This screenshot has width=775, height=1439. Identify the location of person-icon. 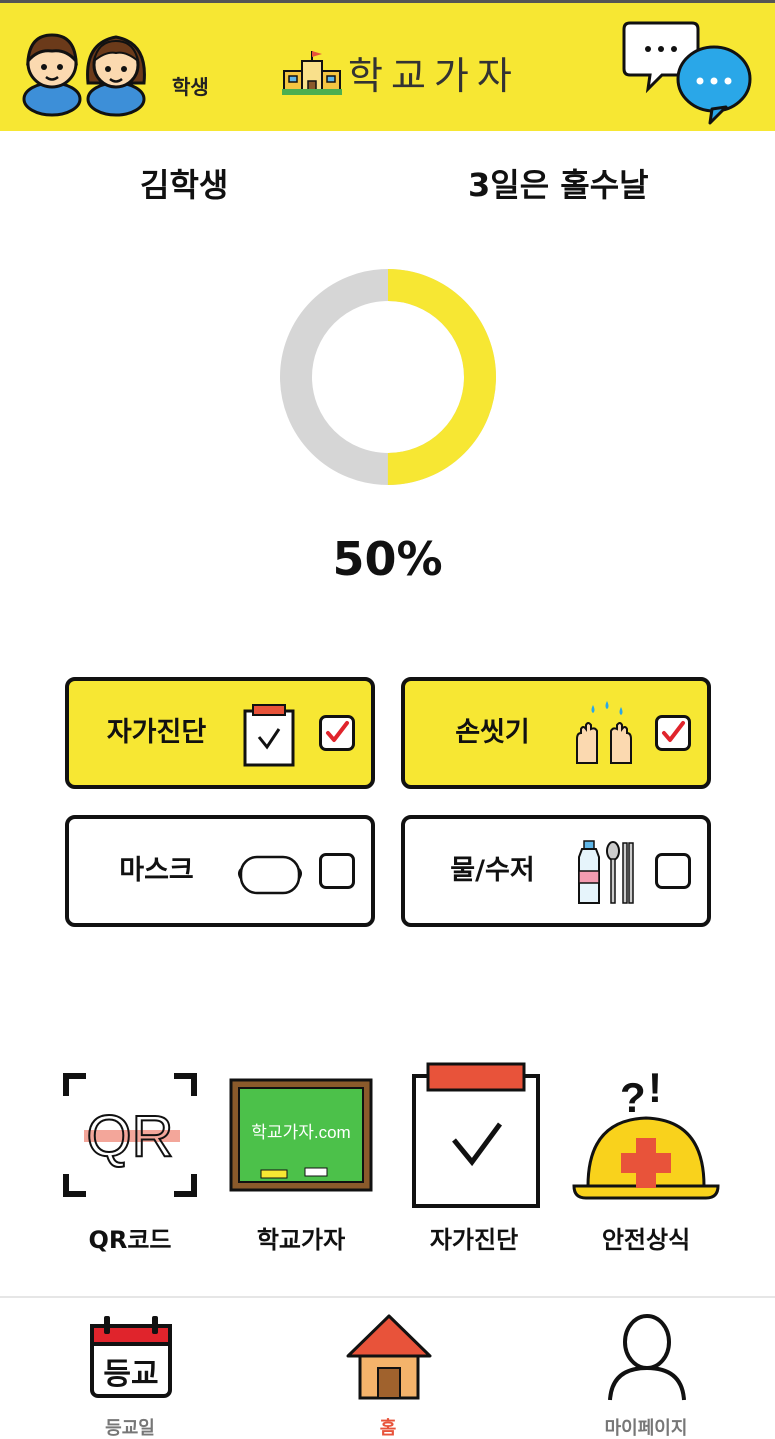
(647, 1357).